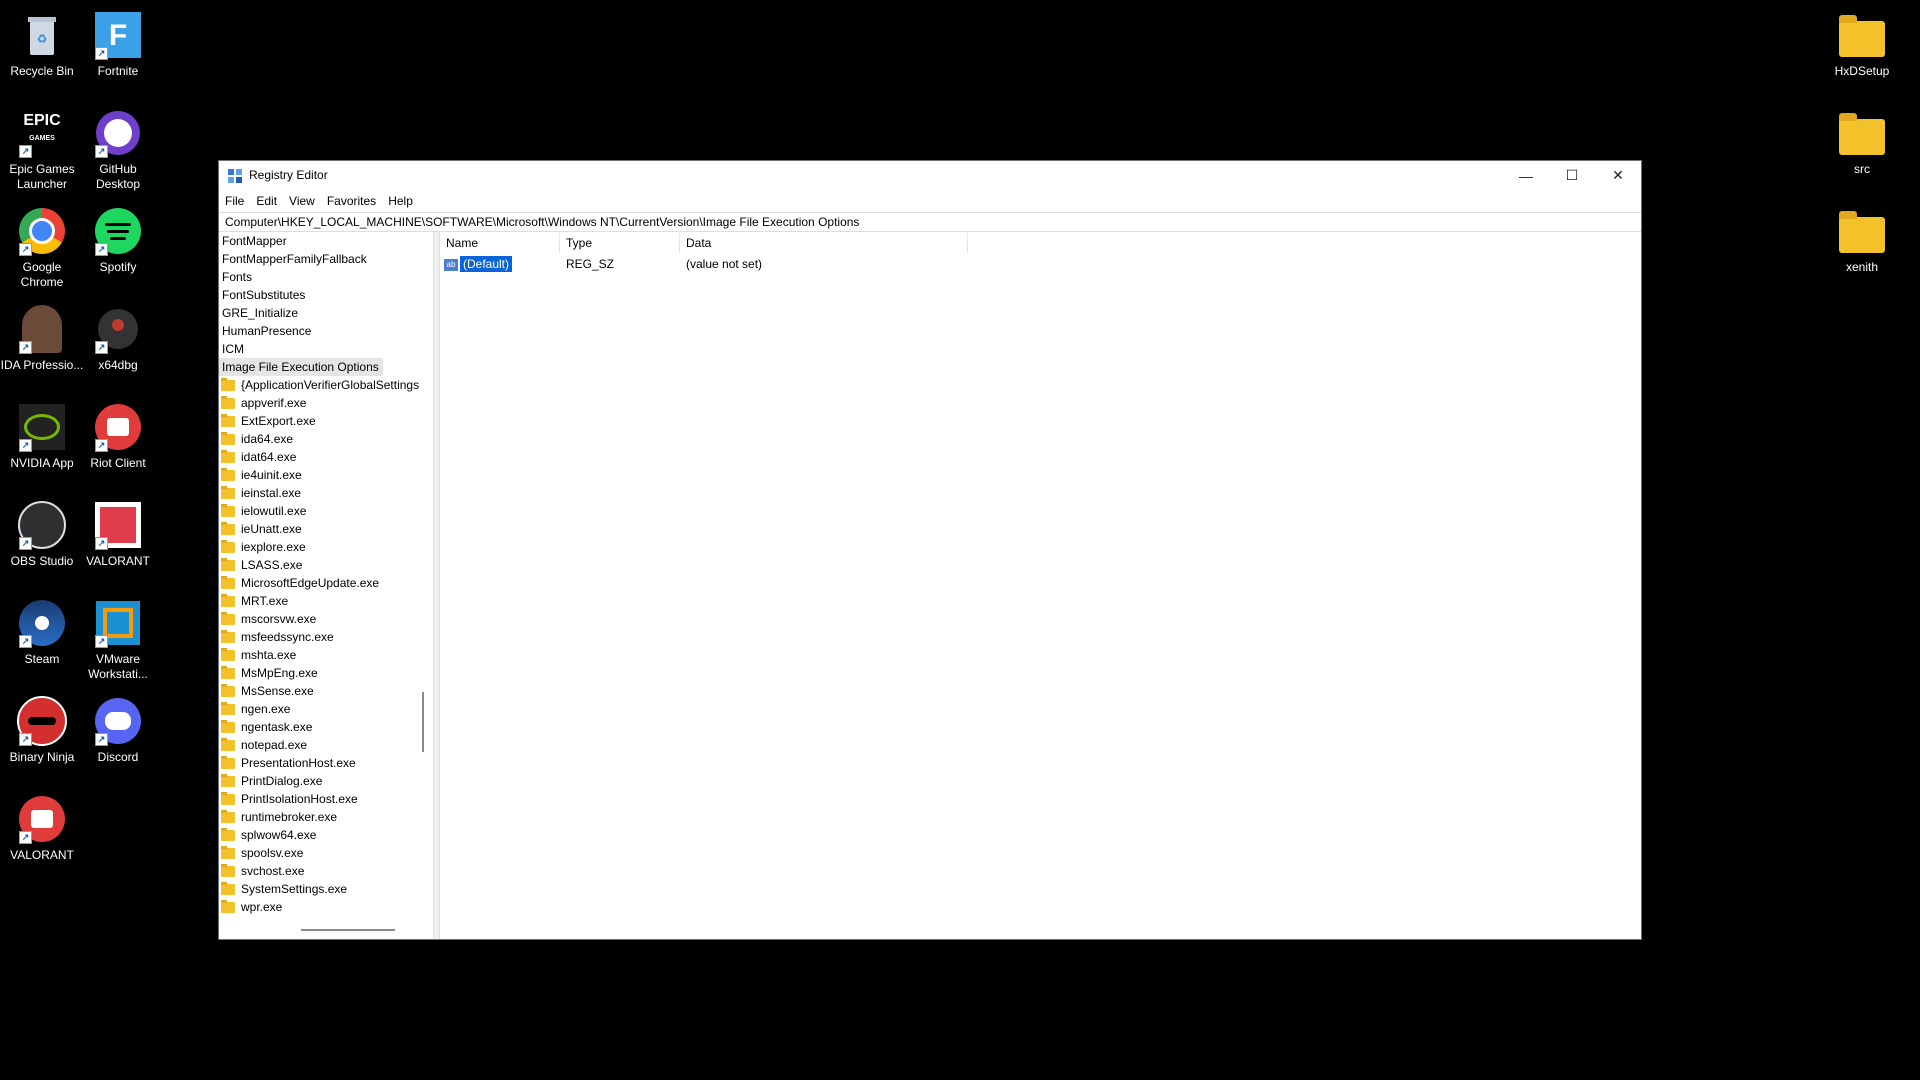 The width and height of the screenshot is (1920, 1080). I want to click on tree-child-node: appverif.exe, so click(324, 403).